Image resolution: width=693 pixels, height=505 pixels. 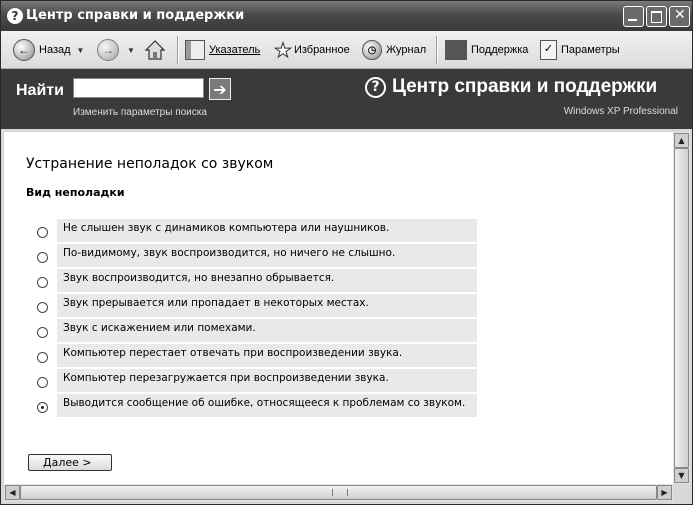 I want to click on problem-option-label: Звук с искажением или помехами., so click(x=267, y=330).